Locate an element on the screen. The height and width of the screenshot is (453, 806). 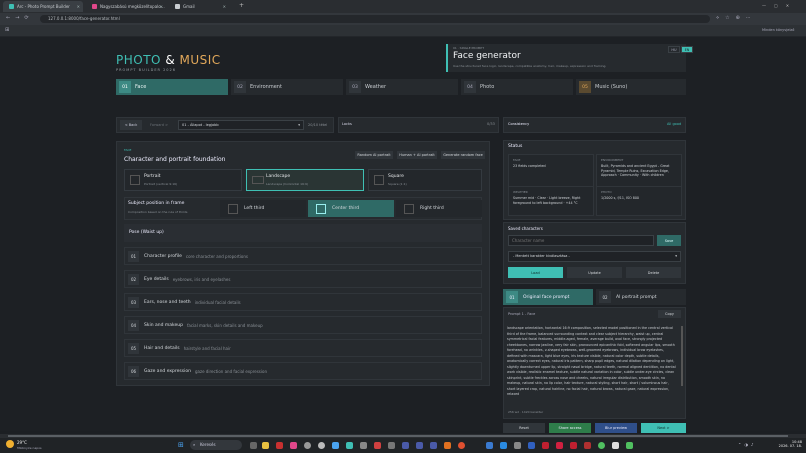
scroll-thumb is located at coordinates (398, 436).